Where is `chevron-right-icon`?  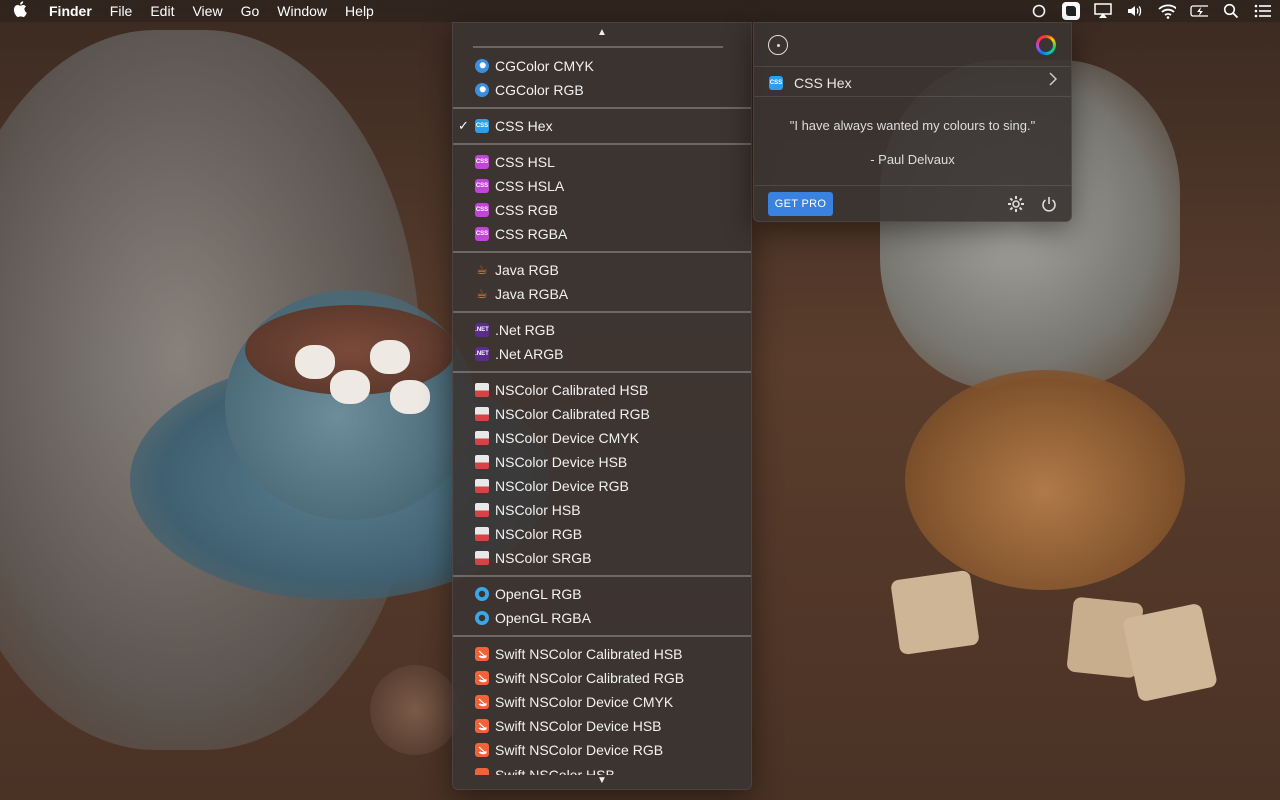
chevron-right-icon is located at coordinates (1053, 81).